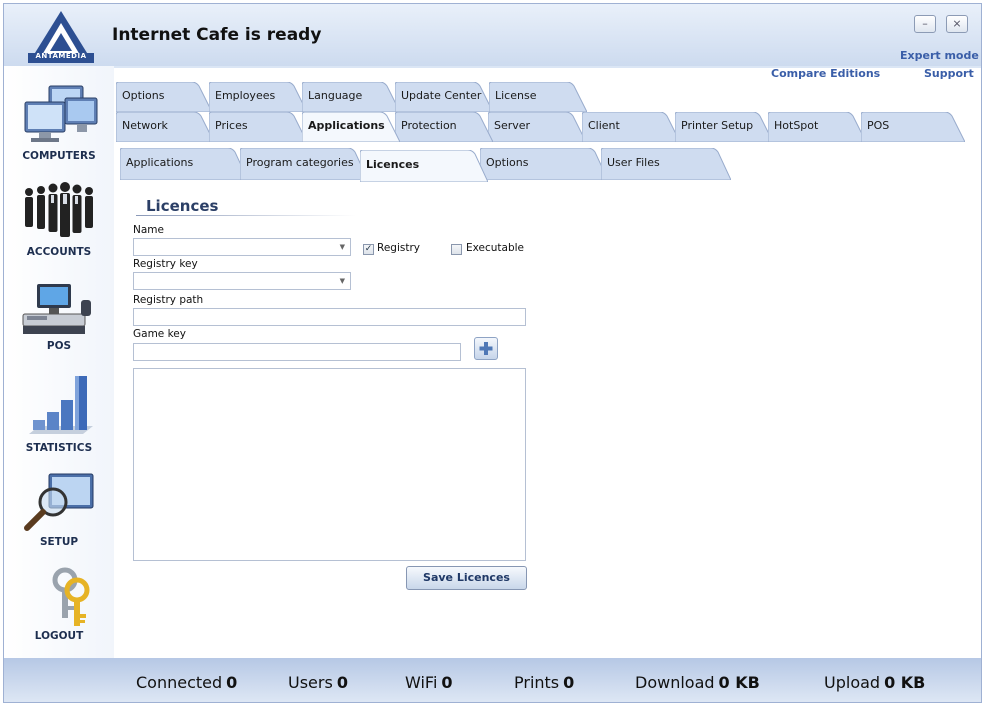  Describe the element at coordinates (544, 164) in the screenshot. I see `subtab-options: Options` at that location.